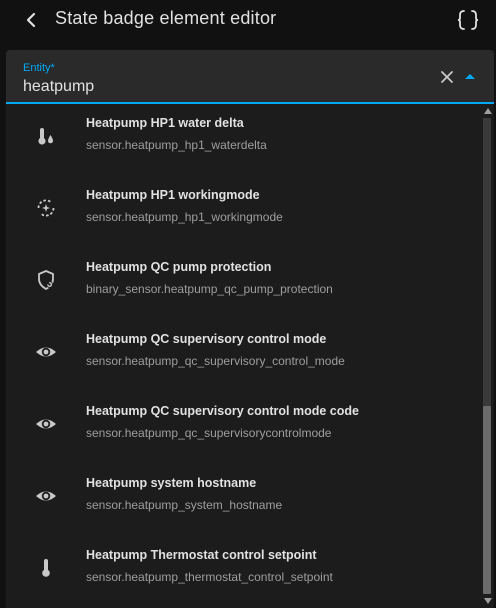  Describe the element at coordinates (173, 195) in the screenshot. I see `entity-name: Heatpump HP1 workingmode` at that location.